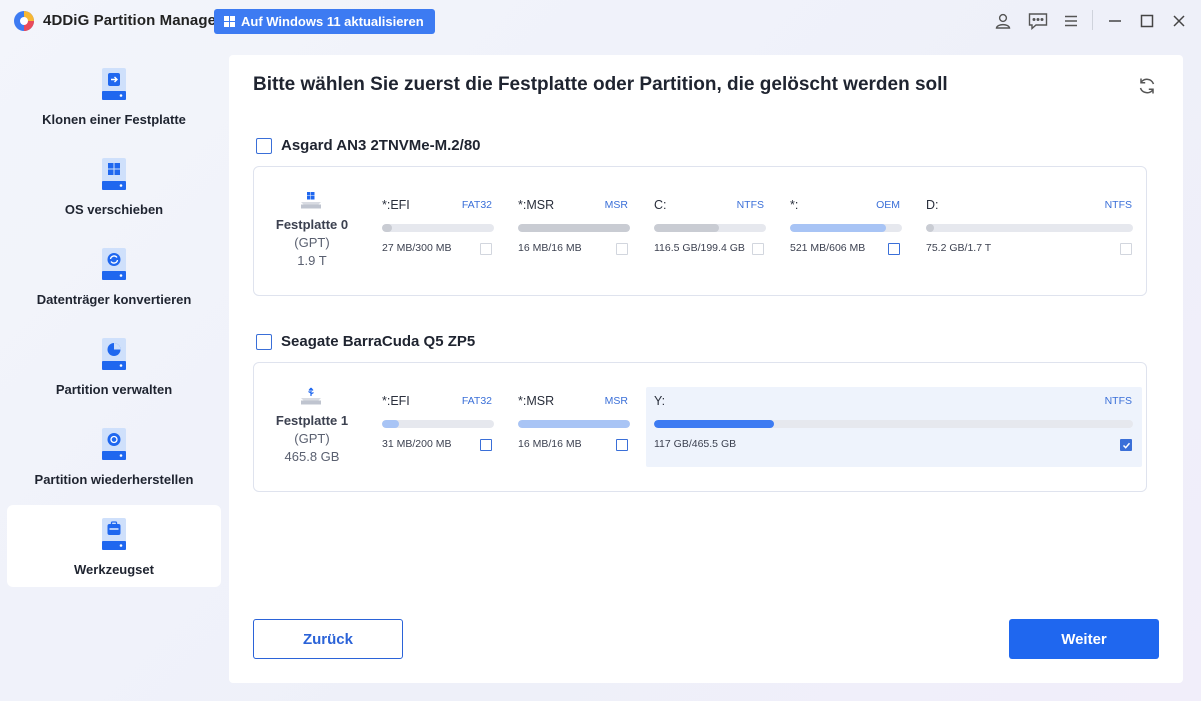  Describe the element at coordinates (114, 264) in the screenshot. I see `convert-disk-icon` at that location.